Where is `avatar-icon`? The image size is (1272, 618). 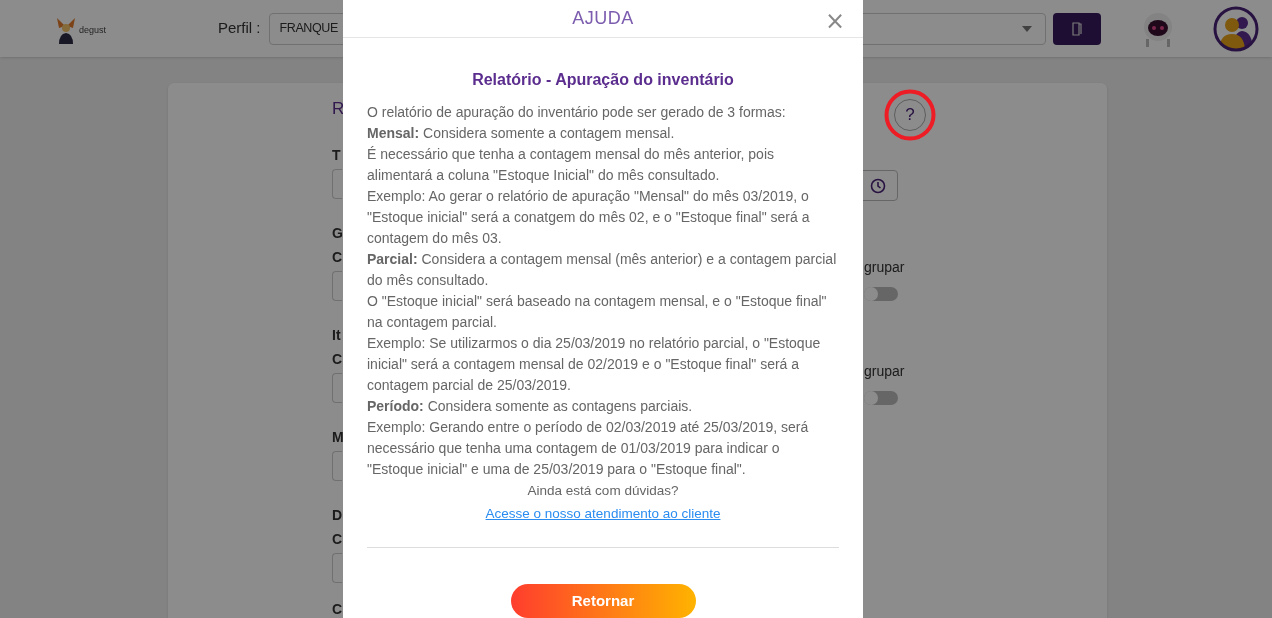 avatar-icon is located at coordinates (1235, 28).